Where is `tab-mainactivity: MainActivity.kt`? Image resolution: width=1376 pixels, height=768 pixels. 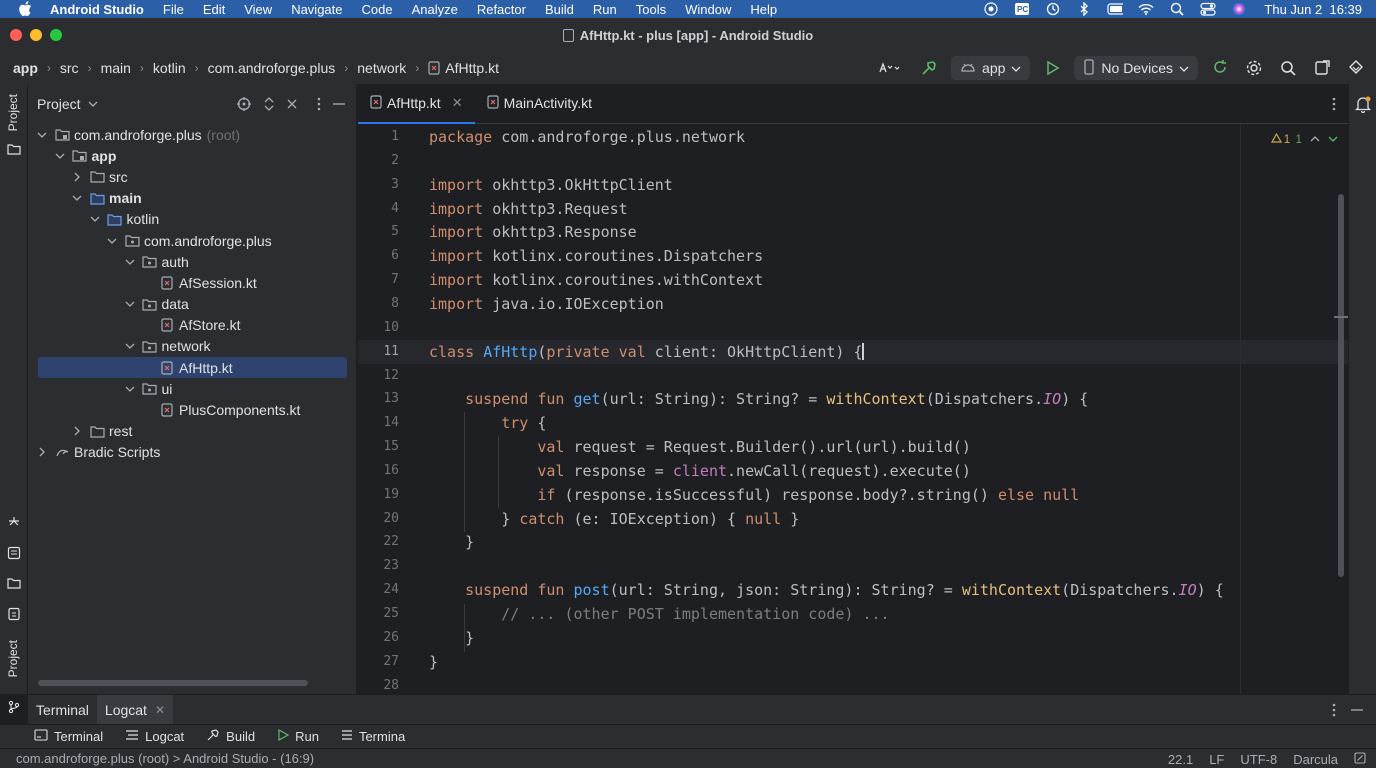 tab-mainactivity: MainActivity.kt is located at coordinates (539, 103).